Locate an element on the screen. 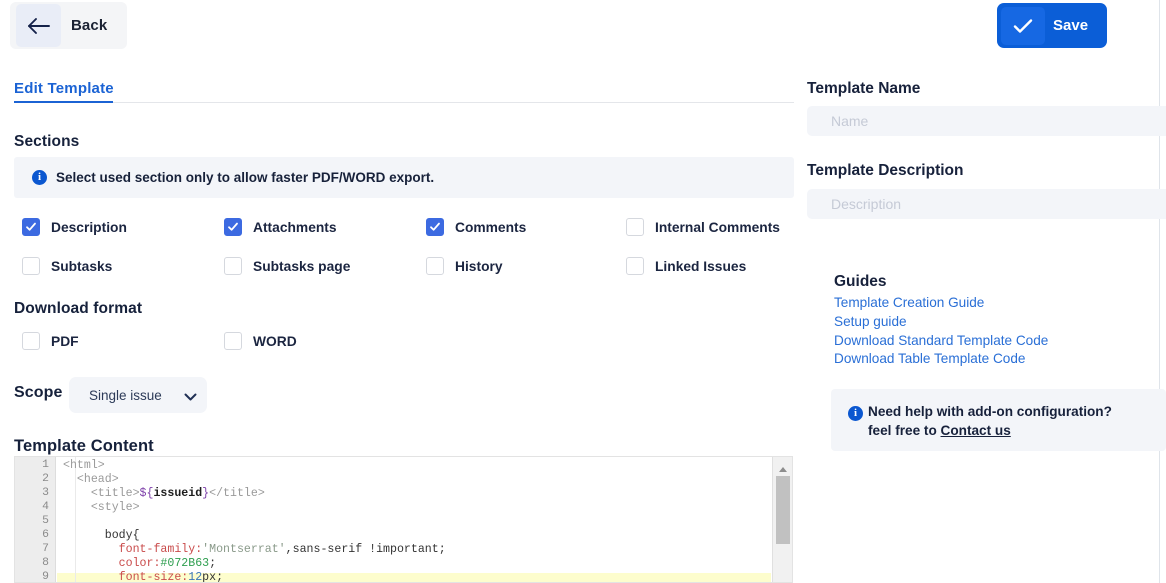 Image resolution: width=1166 pixels, height=583 pixels. line-number: 3 is located at coordinates (45, 493).